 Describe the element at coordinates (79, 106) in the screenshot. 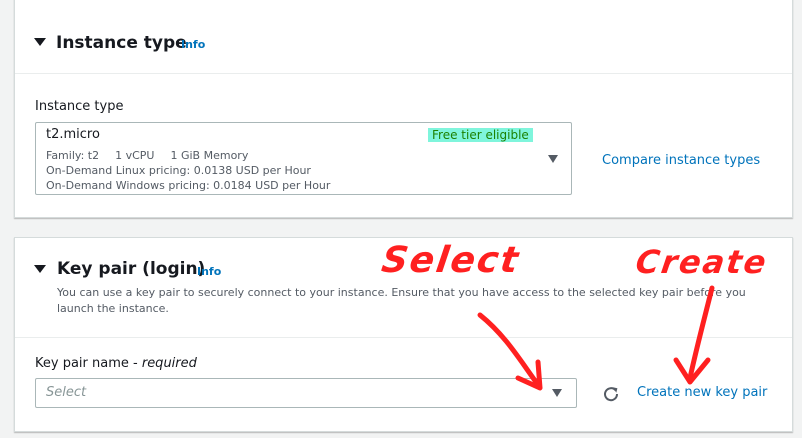

I see `instance-type-label: Instance type` at that location.